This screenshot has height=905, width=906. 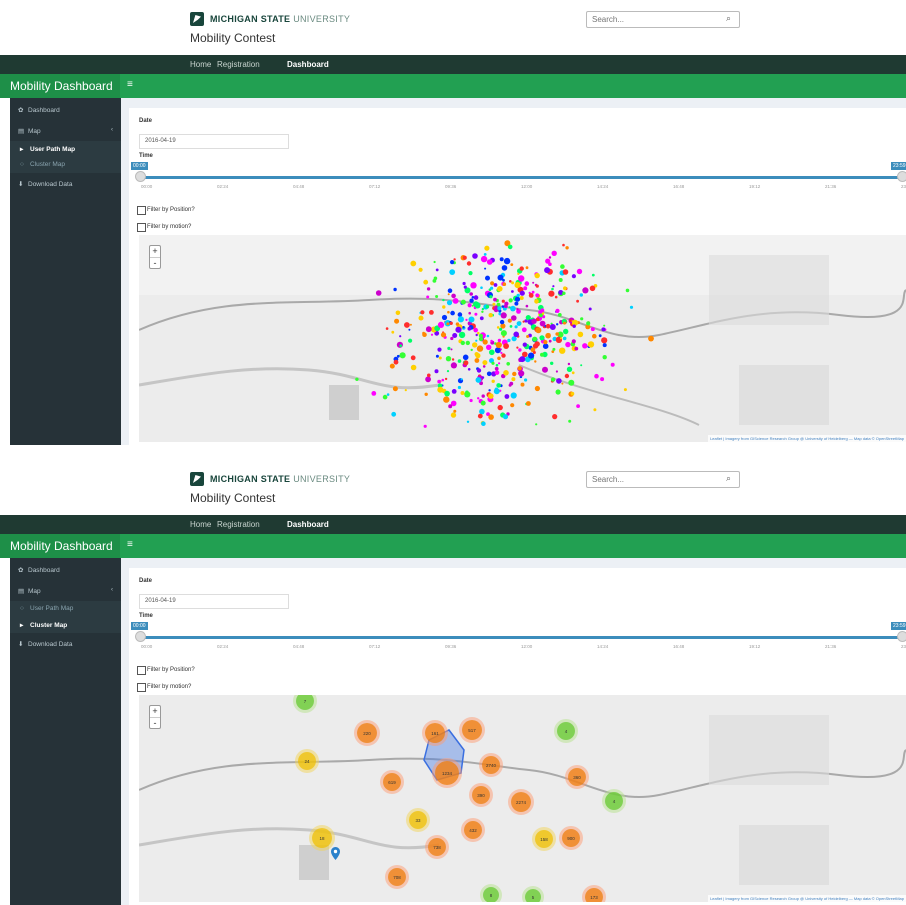 I want to click on cluster-marker: 8, so click(x=491, y=894).